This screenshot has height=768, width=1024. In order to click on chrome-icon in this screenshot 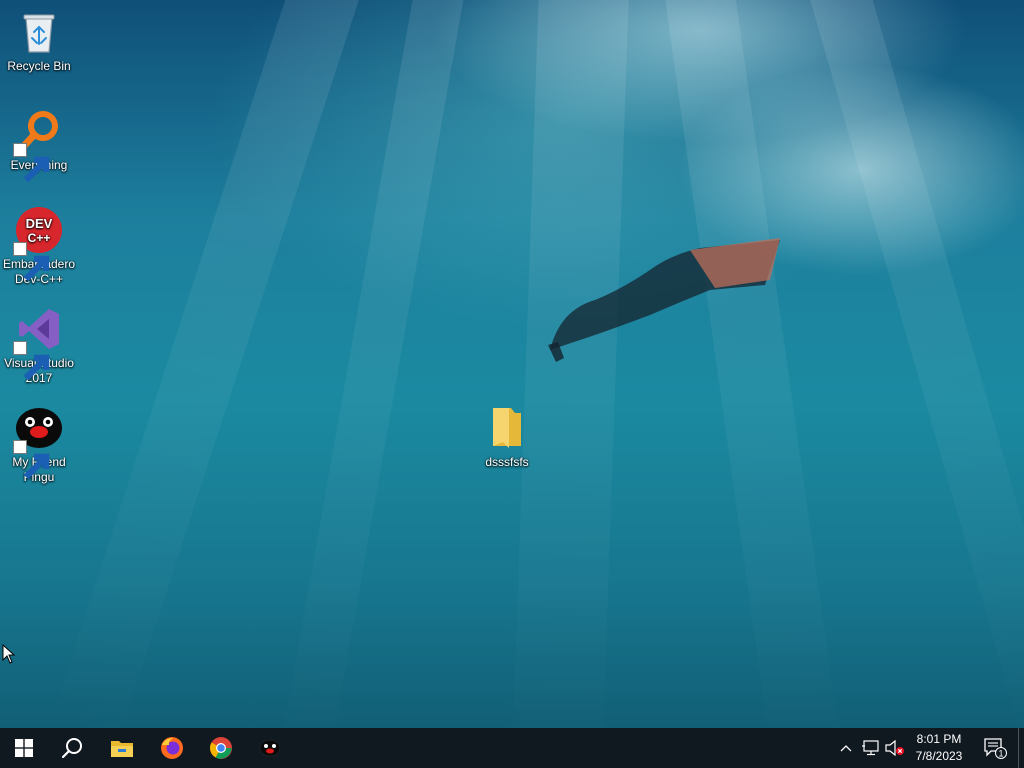, I will do `click(221, 748)`.